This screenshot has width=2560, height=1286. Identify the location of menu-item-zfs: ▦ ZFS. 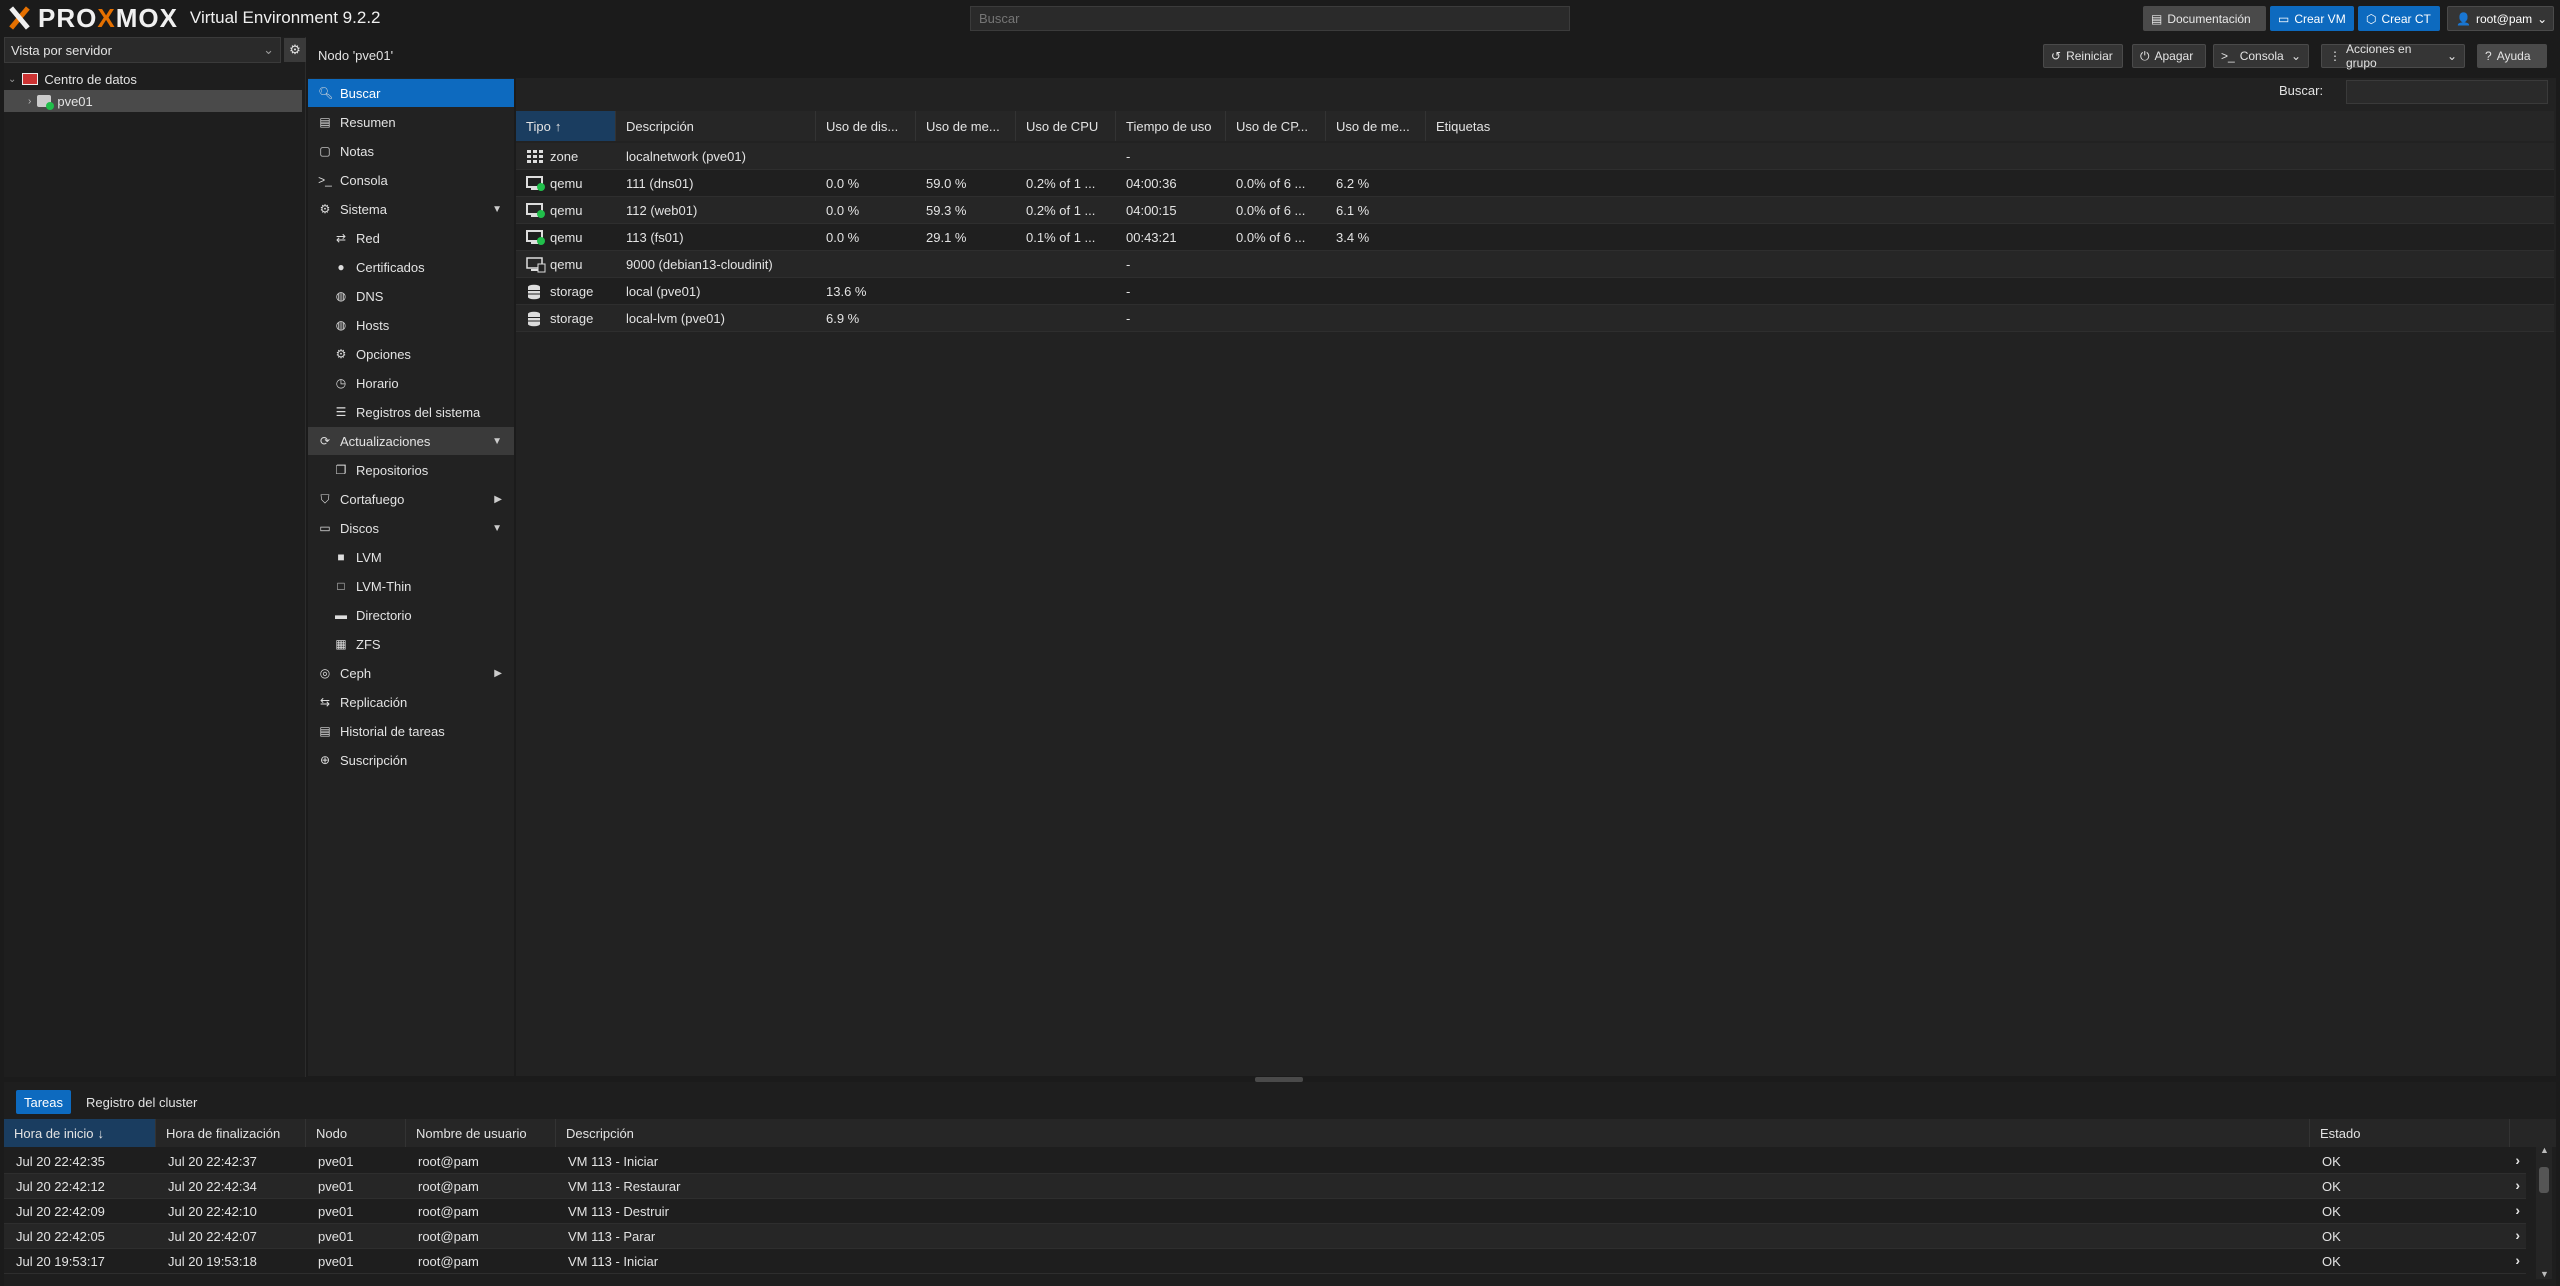
(411, 644).